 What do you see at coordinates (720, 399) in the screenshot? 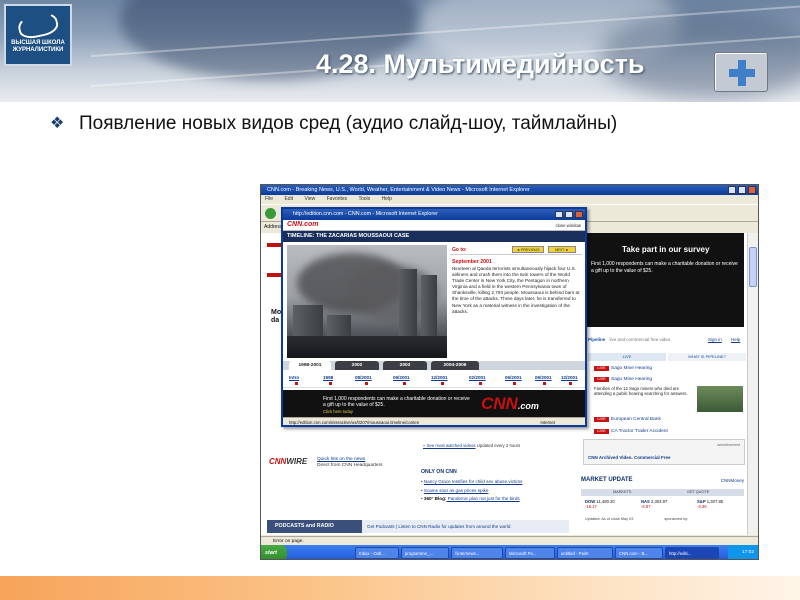
I see `video-thumbnail` at bounding box center [720, 399].